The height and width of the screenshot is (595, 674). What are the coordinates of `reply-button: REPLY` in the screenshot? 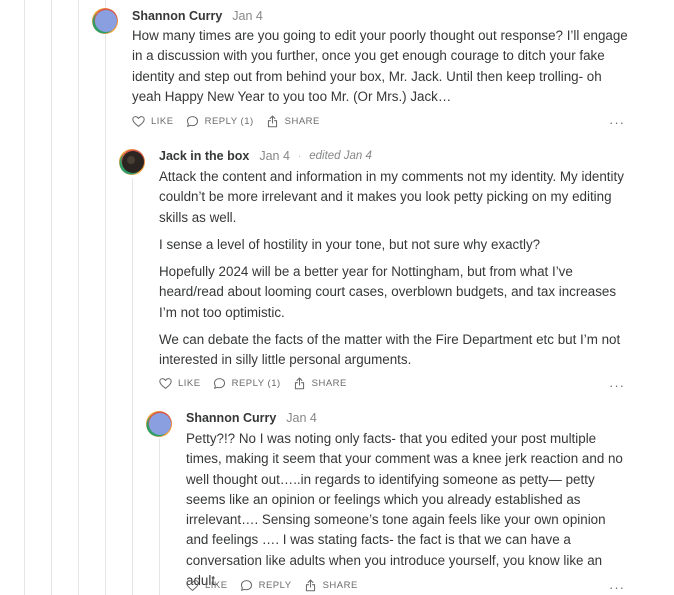 It's located at (266, 585).